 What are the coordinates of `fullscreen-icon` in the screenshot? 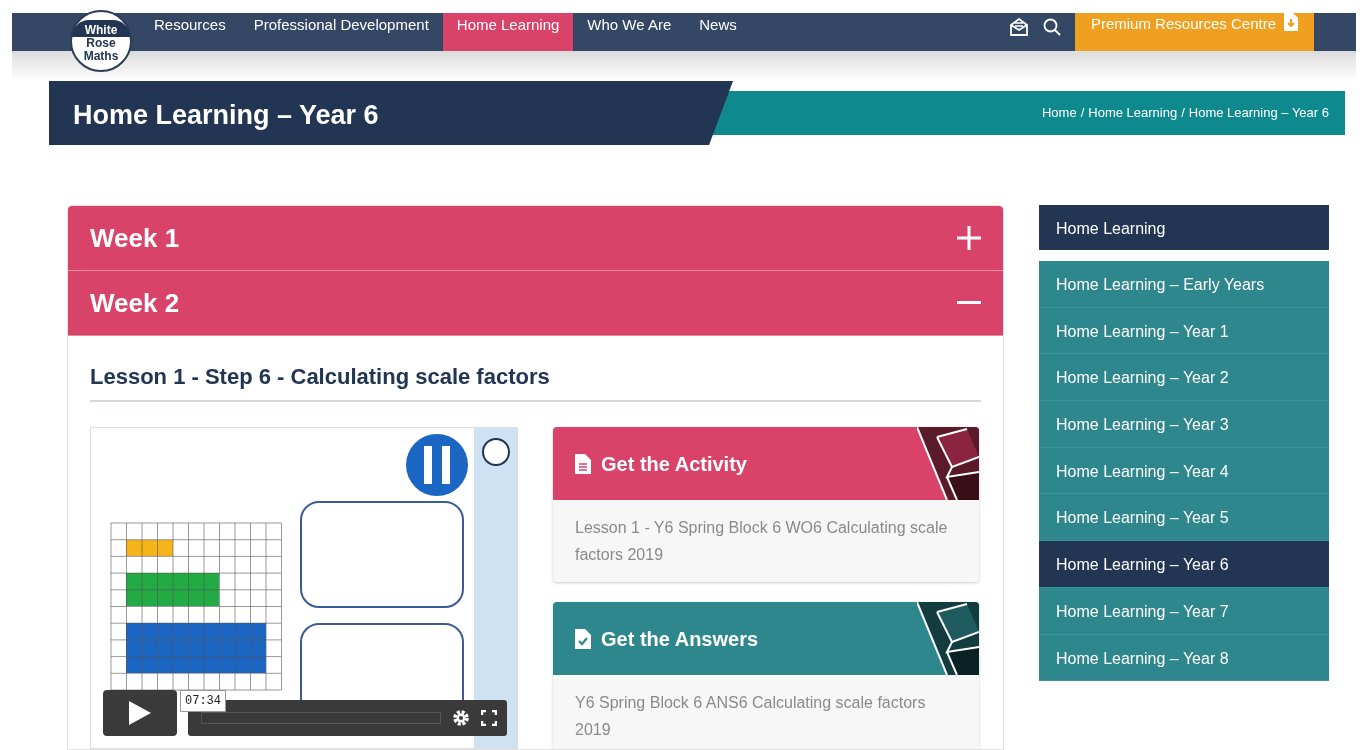 It's located at (489, 718).